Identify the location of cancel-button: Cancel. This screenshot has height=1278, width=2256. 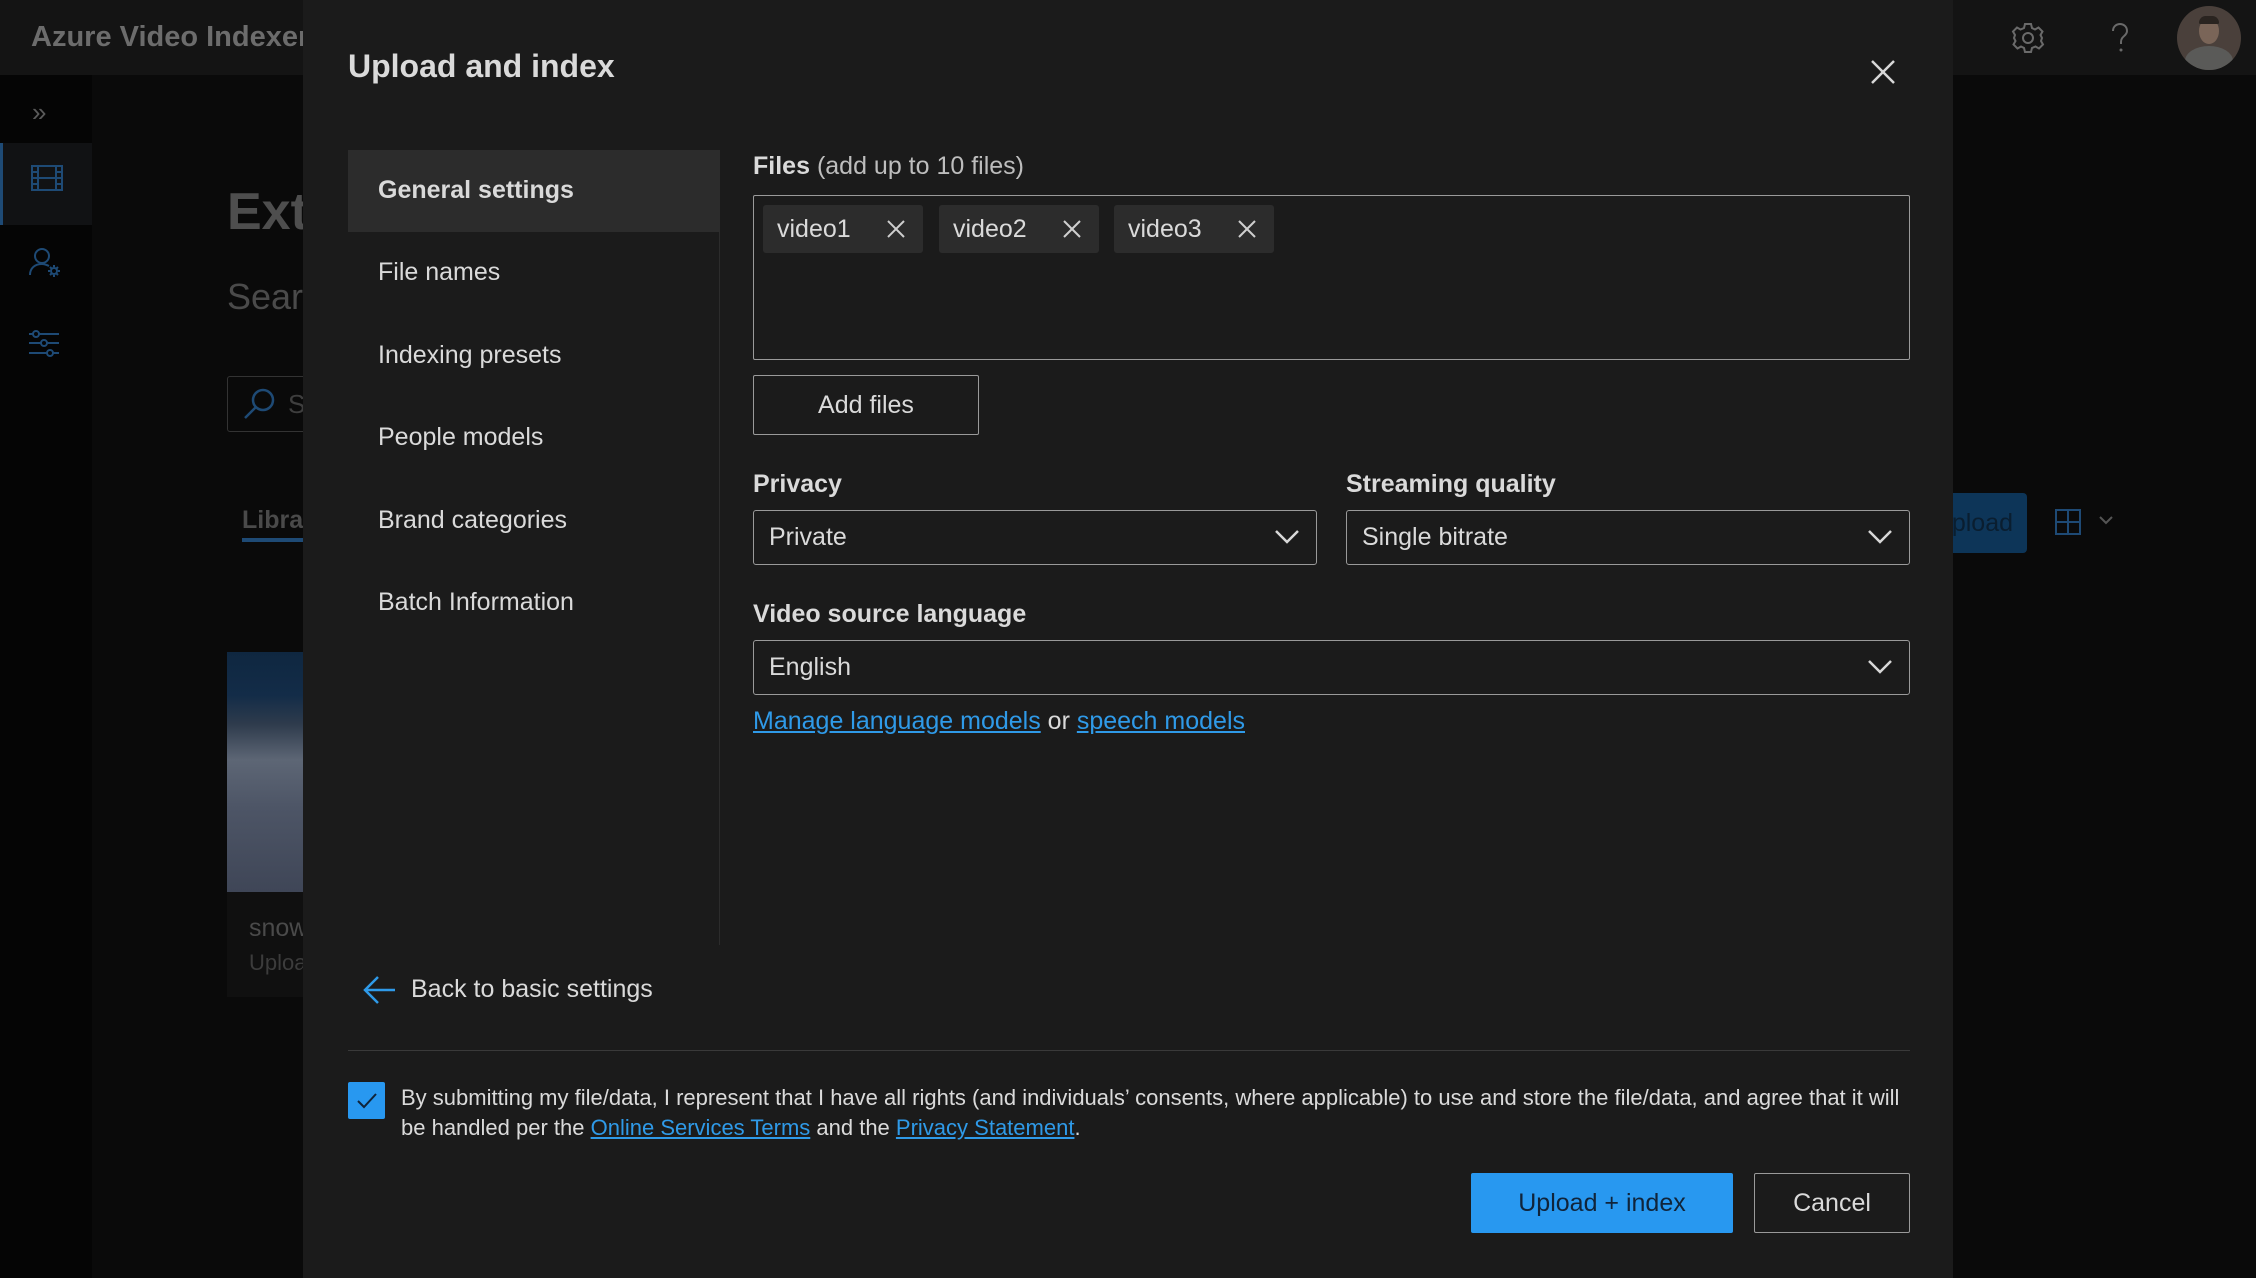
(1832, 1203).